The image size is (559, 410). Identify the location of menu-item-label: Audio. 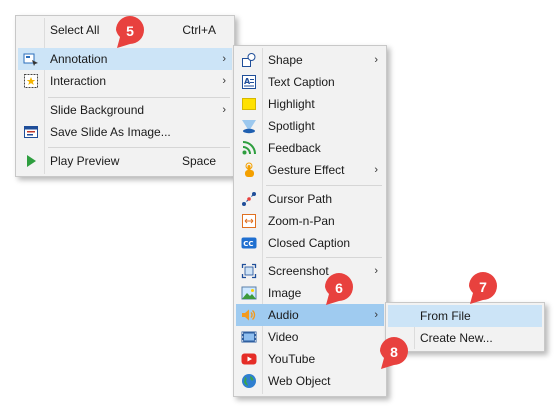
(283, 315).